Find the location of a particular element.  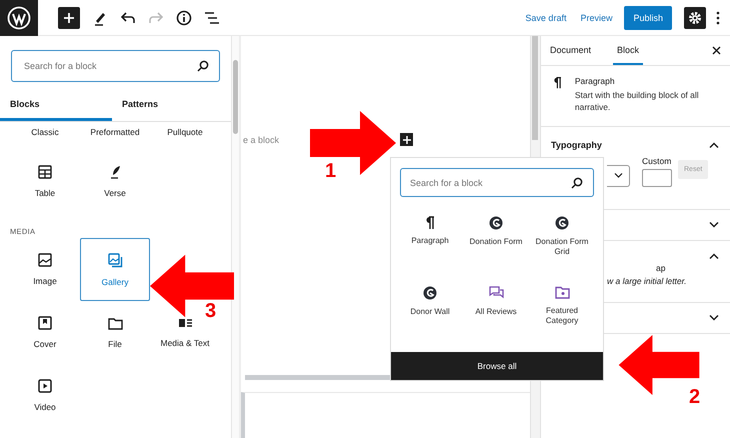

block-name: Paragraph is located at coordinates (595, 81).